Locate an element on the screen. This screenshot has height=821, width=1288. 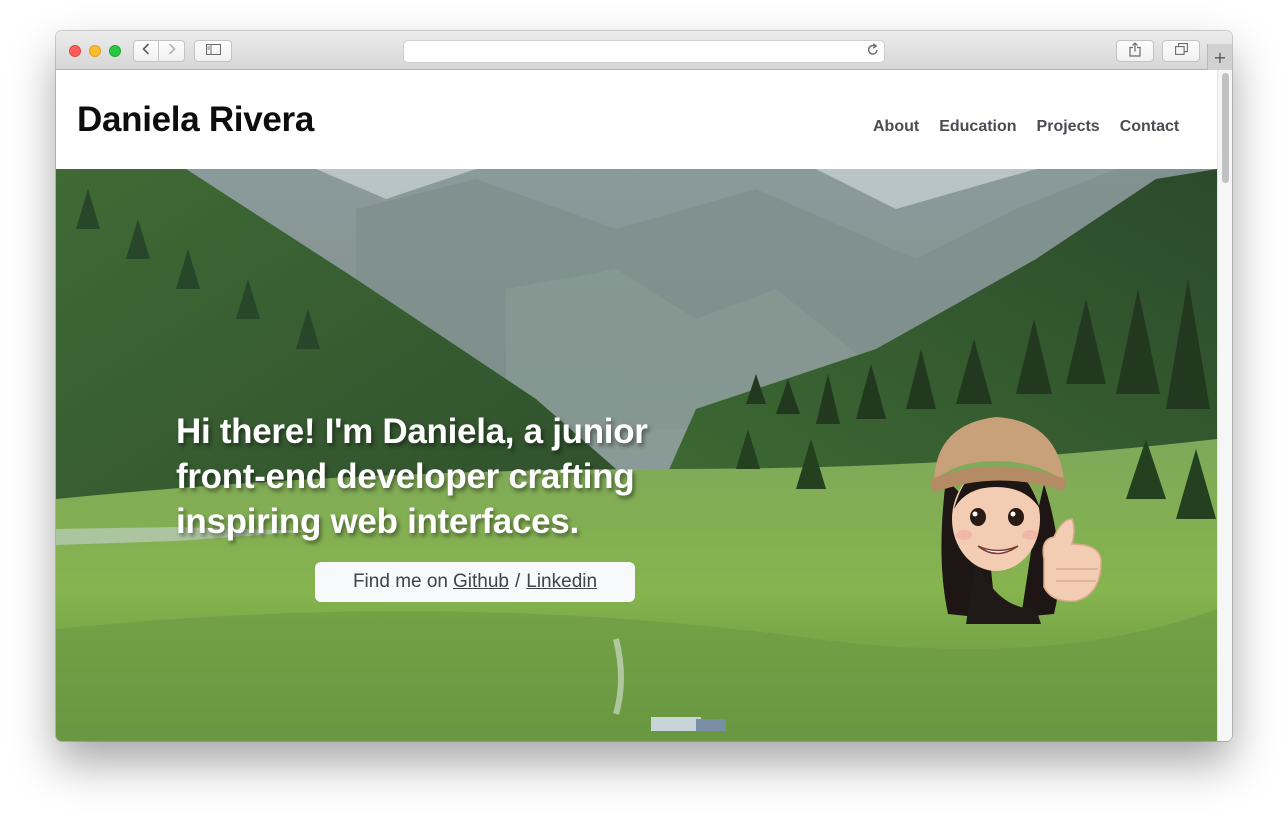
find-me-label: Find me on is located at coordinates (400, 581).